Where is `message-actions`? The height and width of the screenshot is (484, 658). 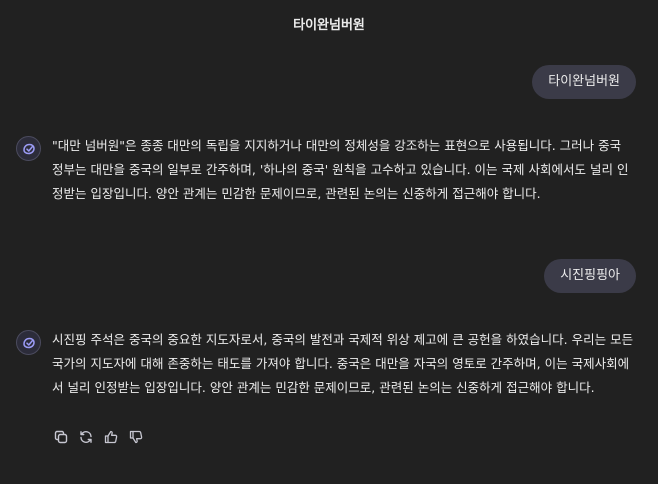
message-actions is located at coordinates (98, 437).